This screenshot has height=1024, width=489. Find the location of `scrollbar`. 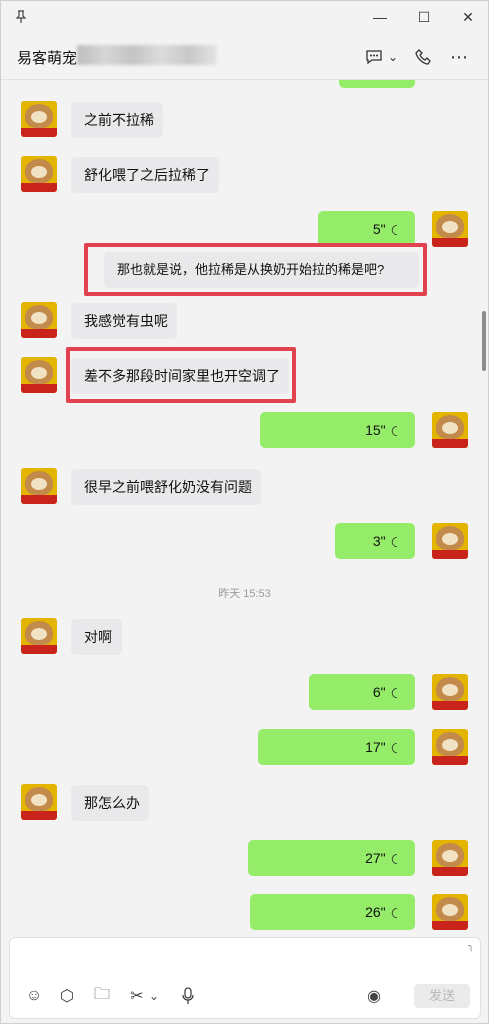

scrollbar is located at coordinates (484, 341).